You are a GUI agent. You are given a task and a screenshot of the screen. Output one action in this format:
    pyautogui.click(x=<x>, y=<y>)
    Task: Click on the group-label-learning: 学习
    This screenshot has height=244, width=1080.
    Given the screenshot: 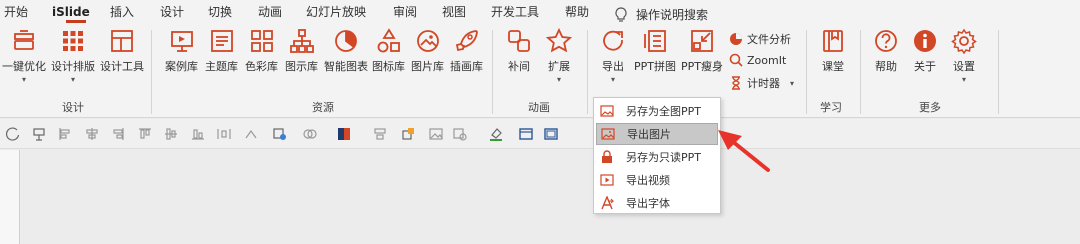 What is the action you would take?
    pyautogui.click(x=831, y=107)
    